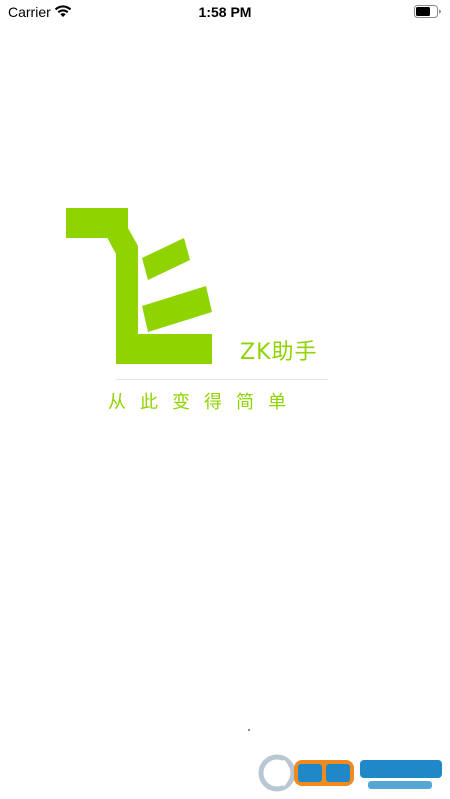 This screenshot has height=799, width=450. Describe the element at coordinates (166, 259) in the screenshot. I see `logo-upper-wing` at that location.